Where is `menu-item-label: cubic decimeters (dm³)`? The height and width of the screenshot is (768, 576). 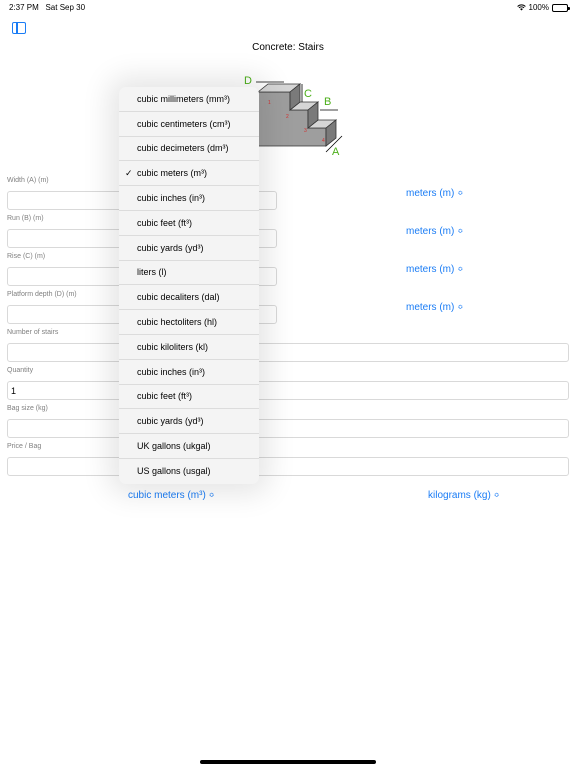
menu-item-label: cubic decimeters (dm³) is located at coordinates (183, 148).